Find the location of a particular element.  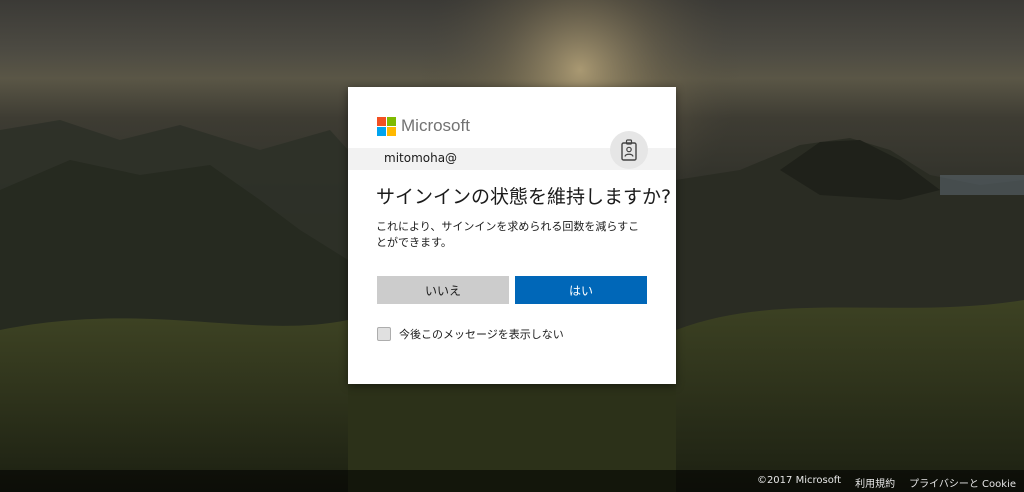

footer-bar: ©2017 Microsoft 利用規約 プライバシーと Cookie is located at coordinates (512, 481).